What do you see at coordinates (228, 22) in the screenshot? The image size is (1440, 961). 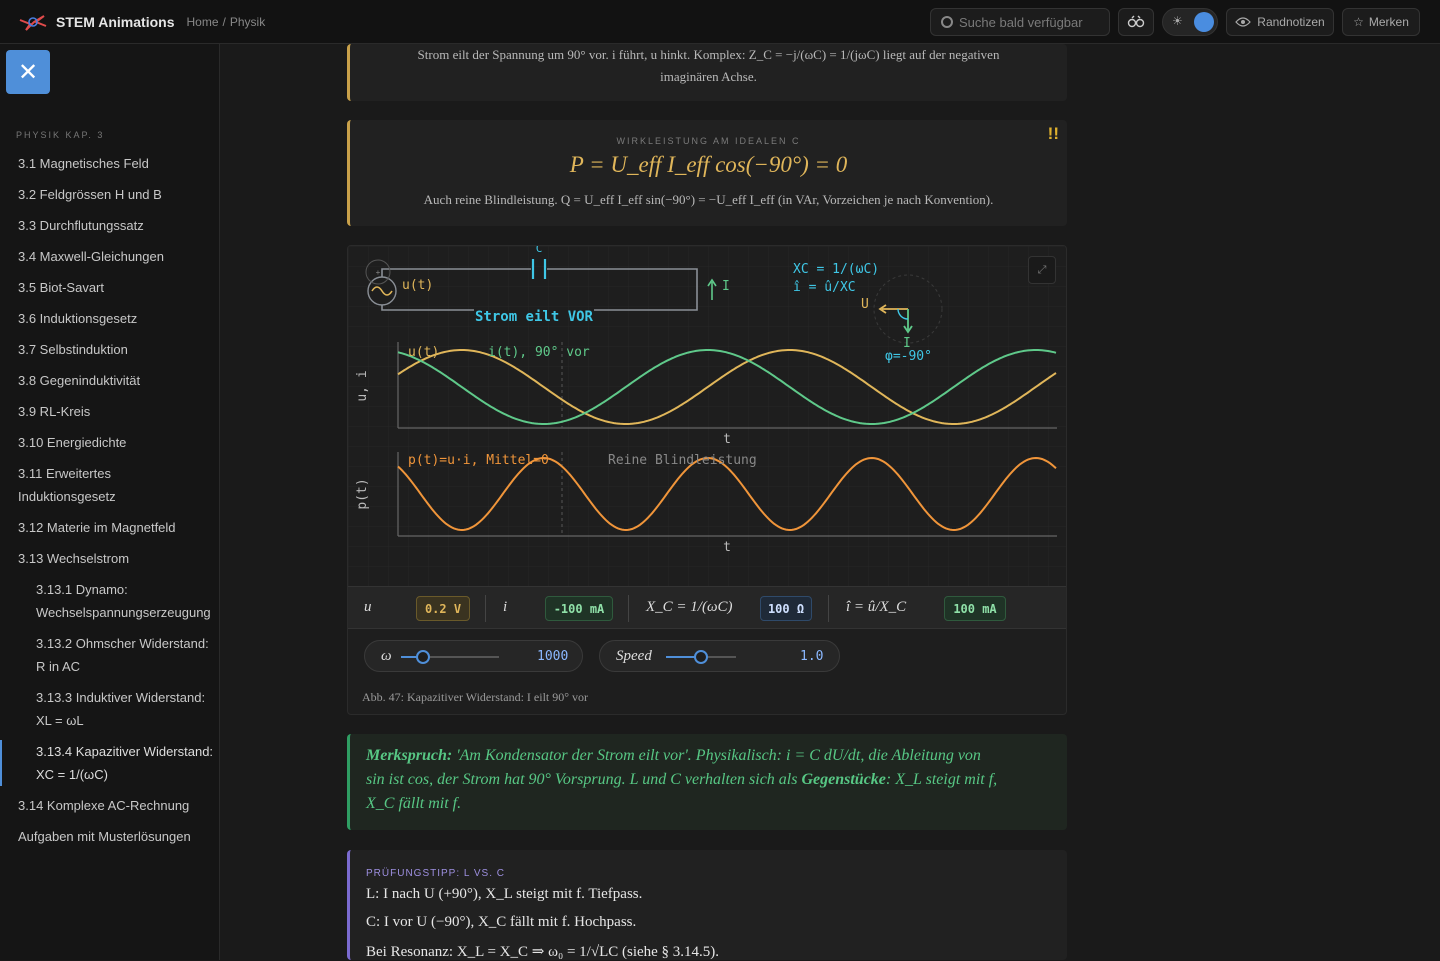 I see `breadcrumb: Home / Physik` at bounding box center [228, 22].